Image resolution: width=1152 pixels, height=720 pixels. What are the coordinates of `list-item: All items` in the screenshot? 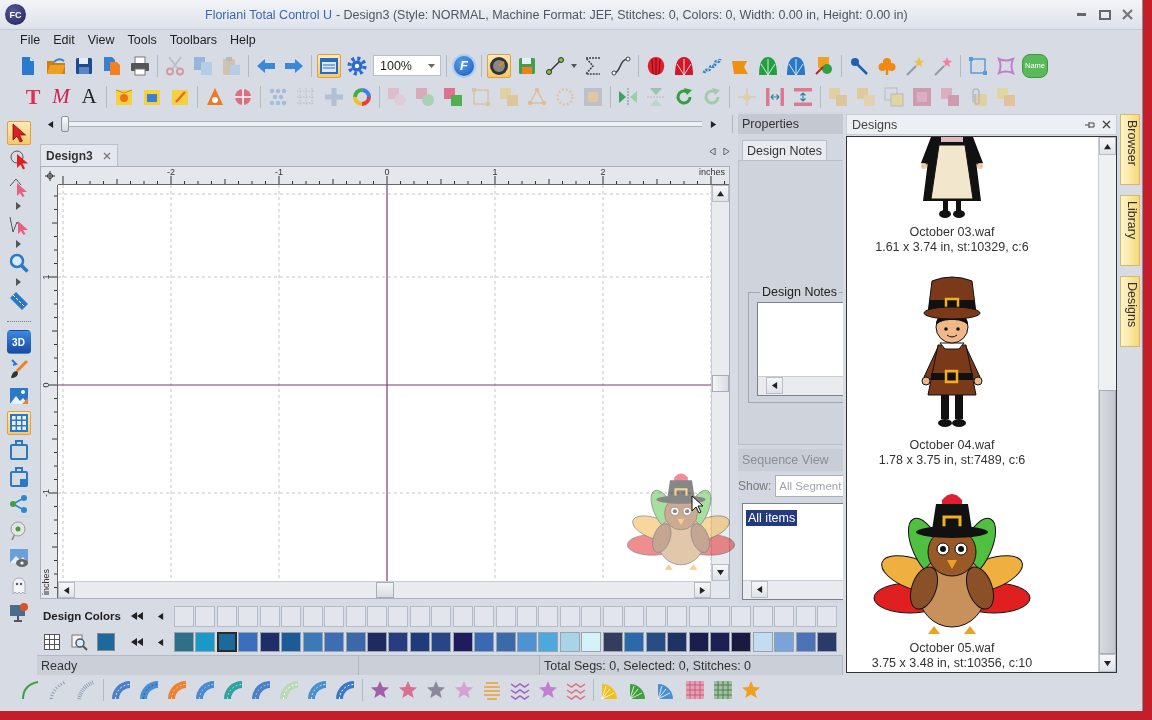 It's located at (772, 518).